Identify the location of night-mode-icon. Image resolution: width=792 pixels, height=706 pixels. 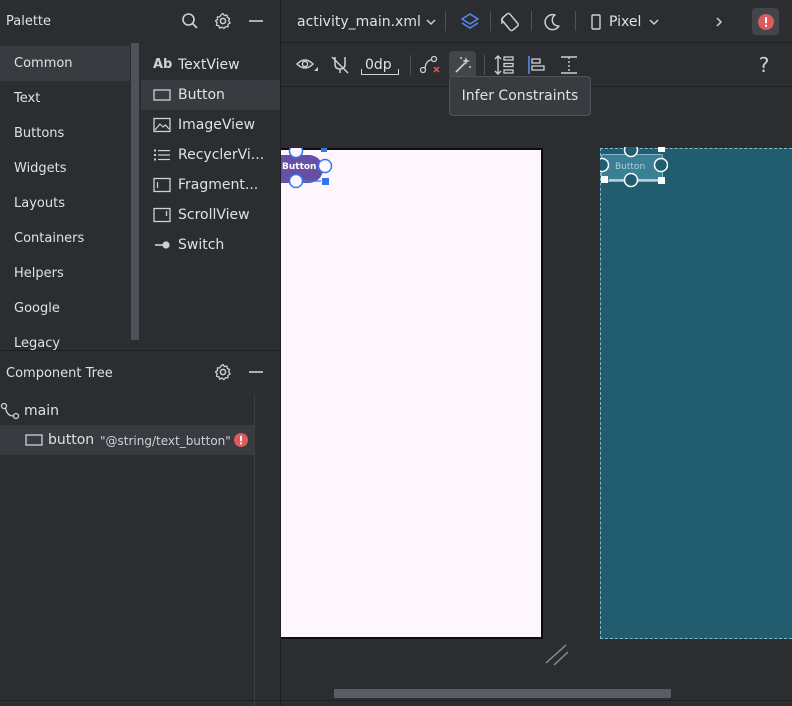
(552, 22).